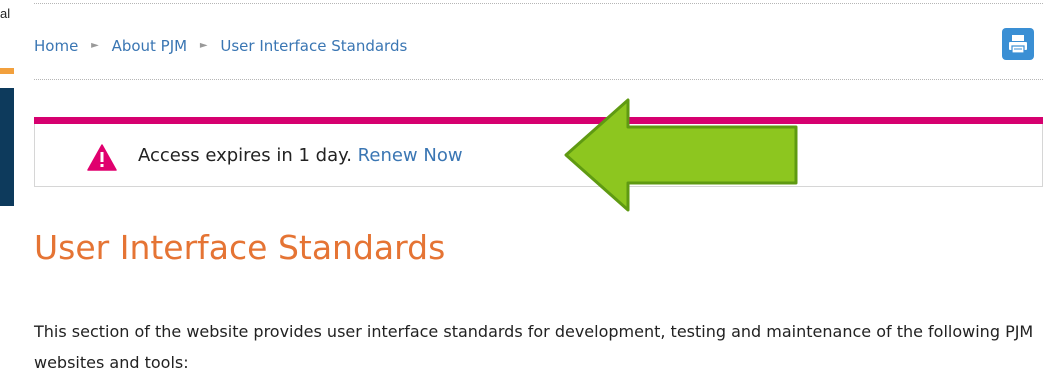 The width and height of the screenshot is (1043, 384). I want to click on alert-accent-bar, so click(538, 120).